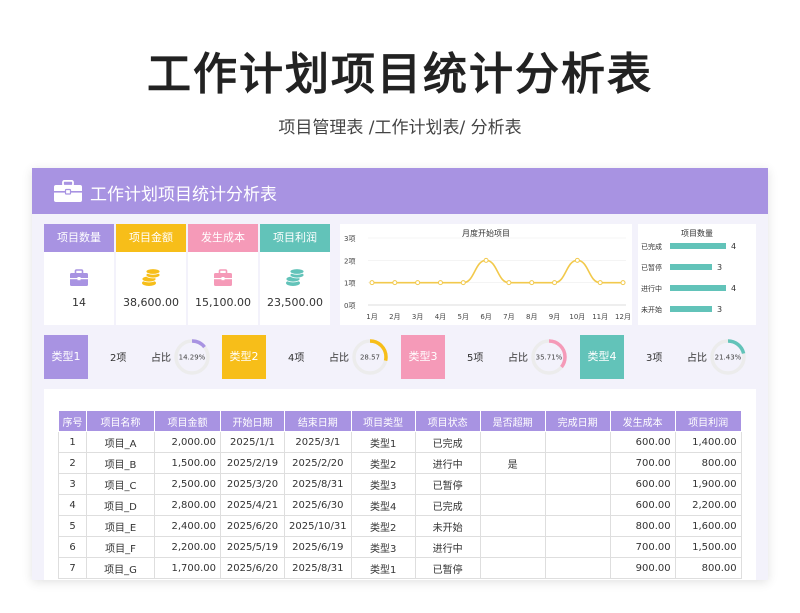  What do you see at coordinates (447, 526) in the screenshot?
I see `table-cell: 未开始` at bounding box center [447, 526].